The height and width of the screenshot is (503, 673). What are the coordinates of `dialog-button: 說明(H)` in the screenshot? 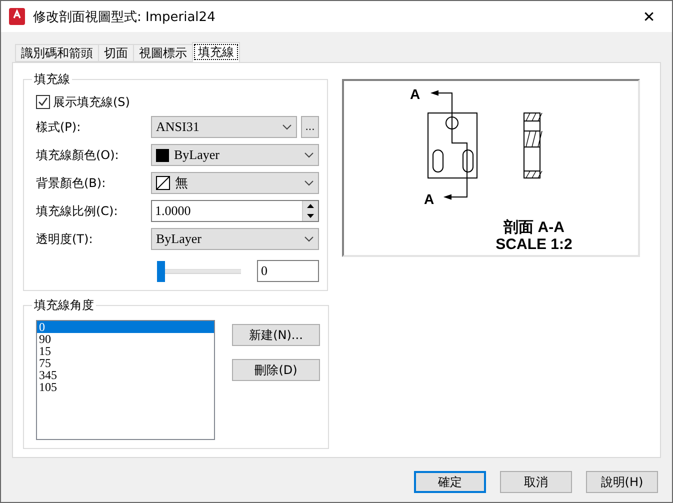 It's located at (622, 482).